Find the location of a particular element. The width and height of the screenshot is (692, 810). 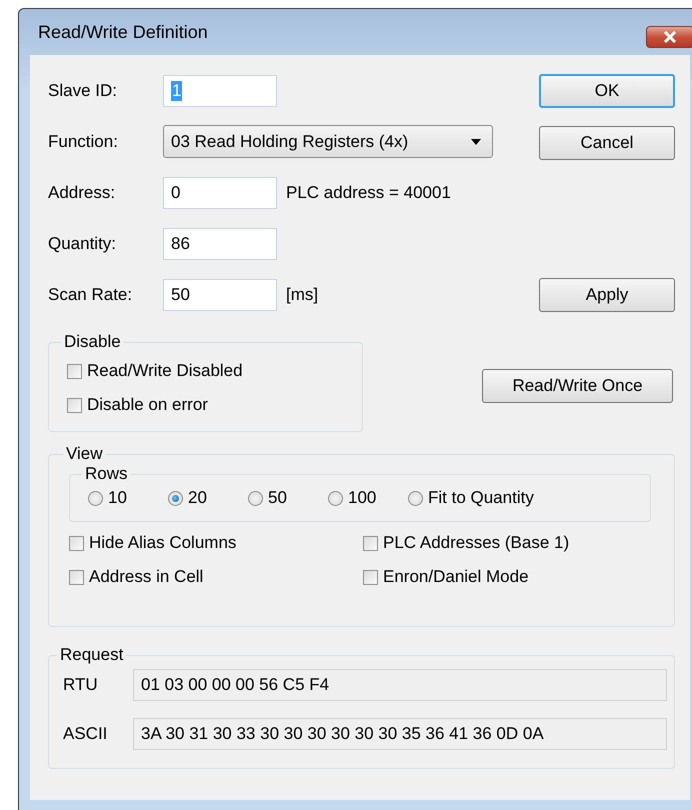

request-label: ASCII is located at coordinates (85, 734).